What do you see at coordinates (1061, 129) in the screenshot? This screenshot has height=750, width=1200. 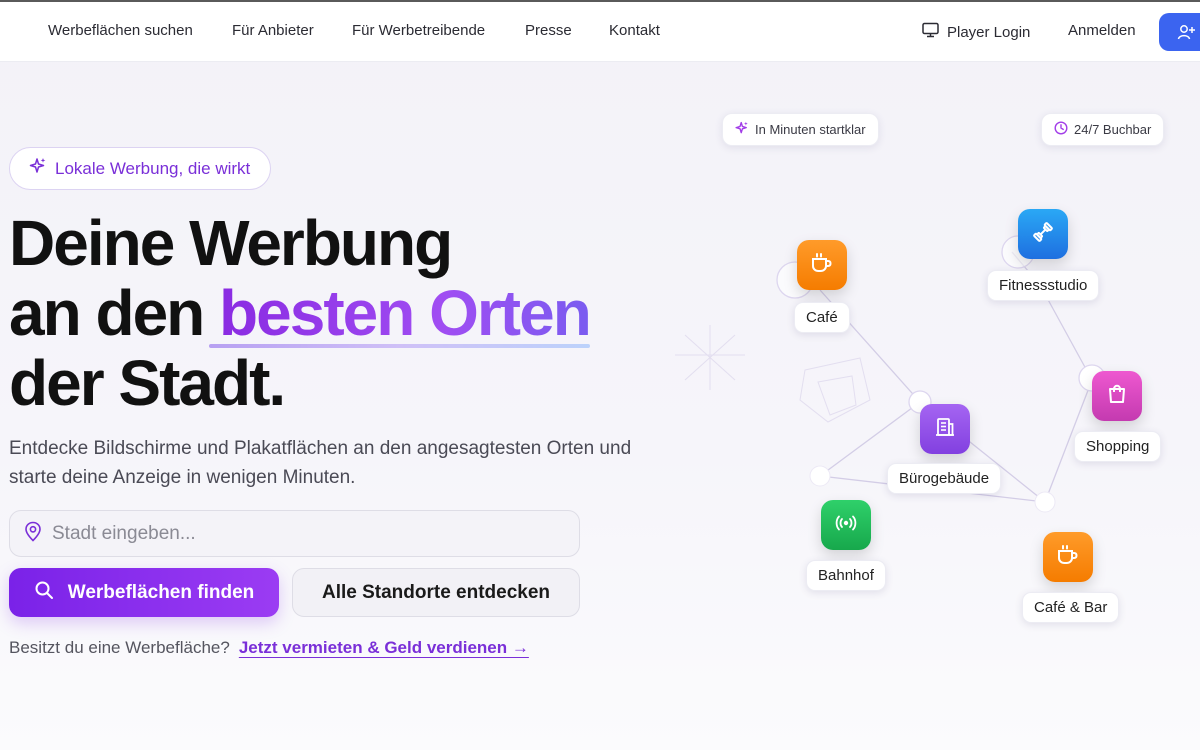 I see `clock-icon` at bounding box center [1061, 129].